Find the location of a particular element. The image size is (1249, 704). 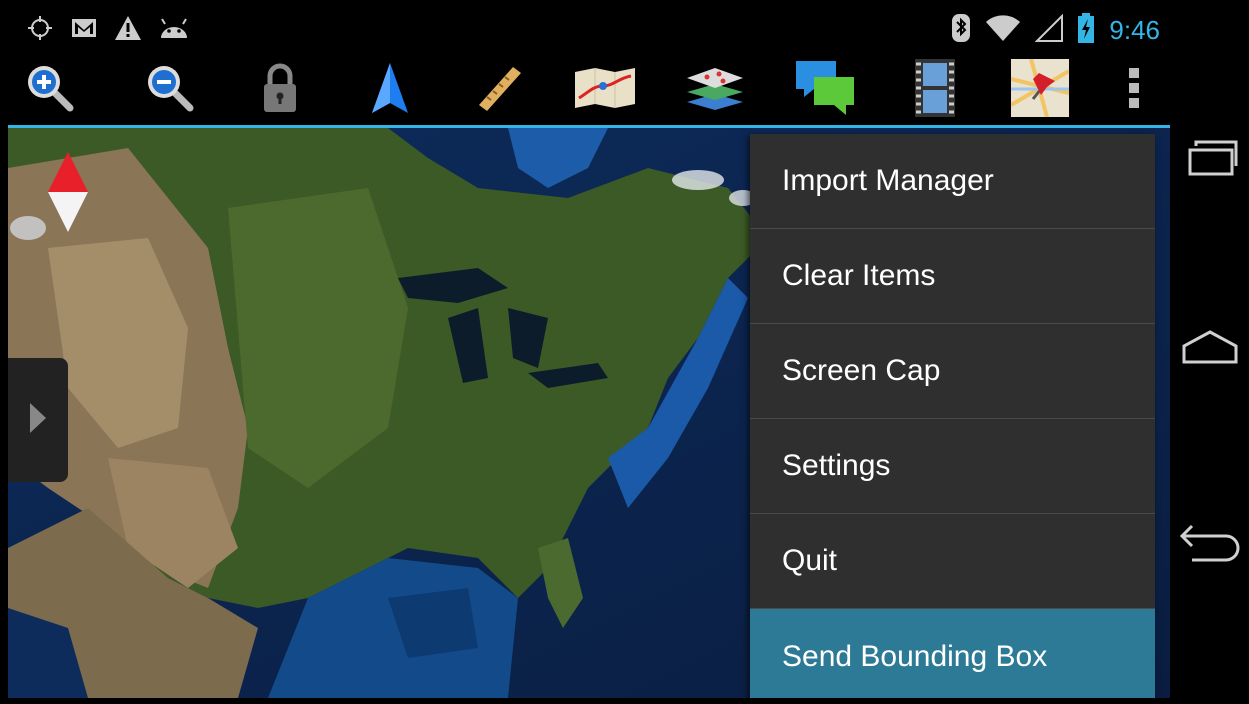

map-pin-button is located at coordinates (1040, 89).